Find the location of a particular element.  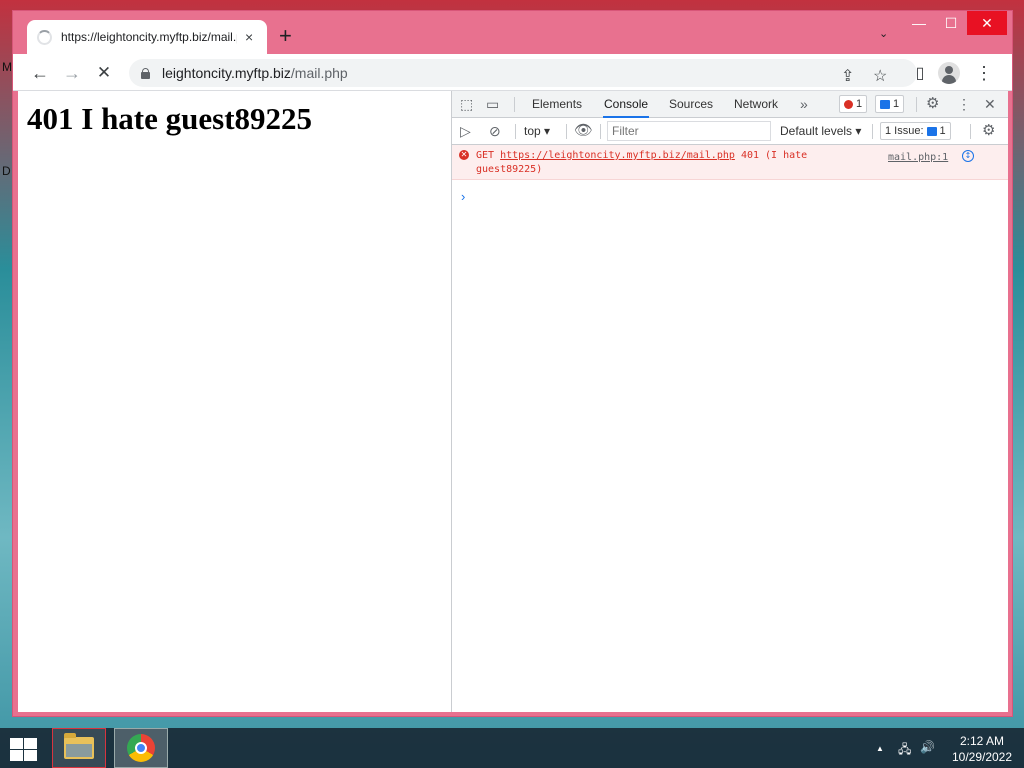

chrome-taskbar-button is located at coordinates (141, 748).